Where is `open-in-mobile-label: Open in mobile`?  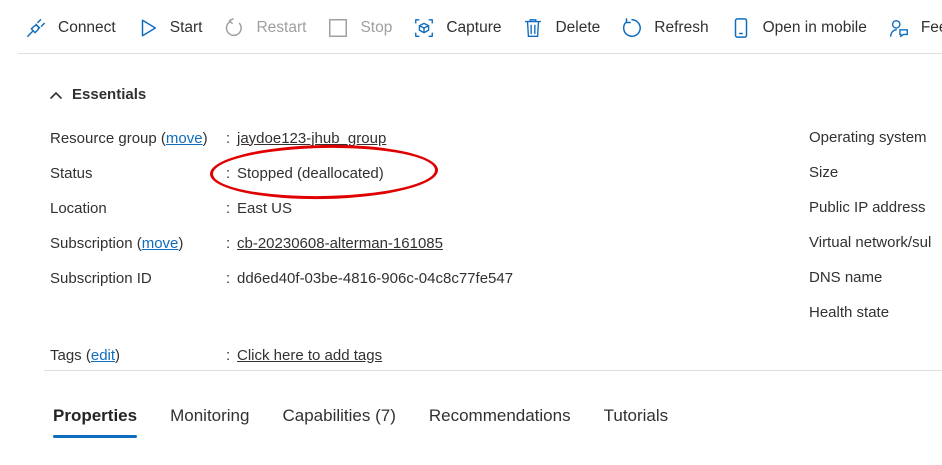 open-in-mobile-label: Open in mobile is located at coordinates (814, 27).